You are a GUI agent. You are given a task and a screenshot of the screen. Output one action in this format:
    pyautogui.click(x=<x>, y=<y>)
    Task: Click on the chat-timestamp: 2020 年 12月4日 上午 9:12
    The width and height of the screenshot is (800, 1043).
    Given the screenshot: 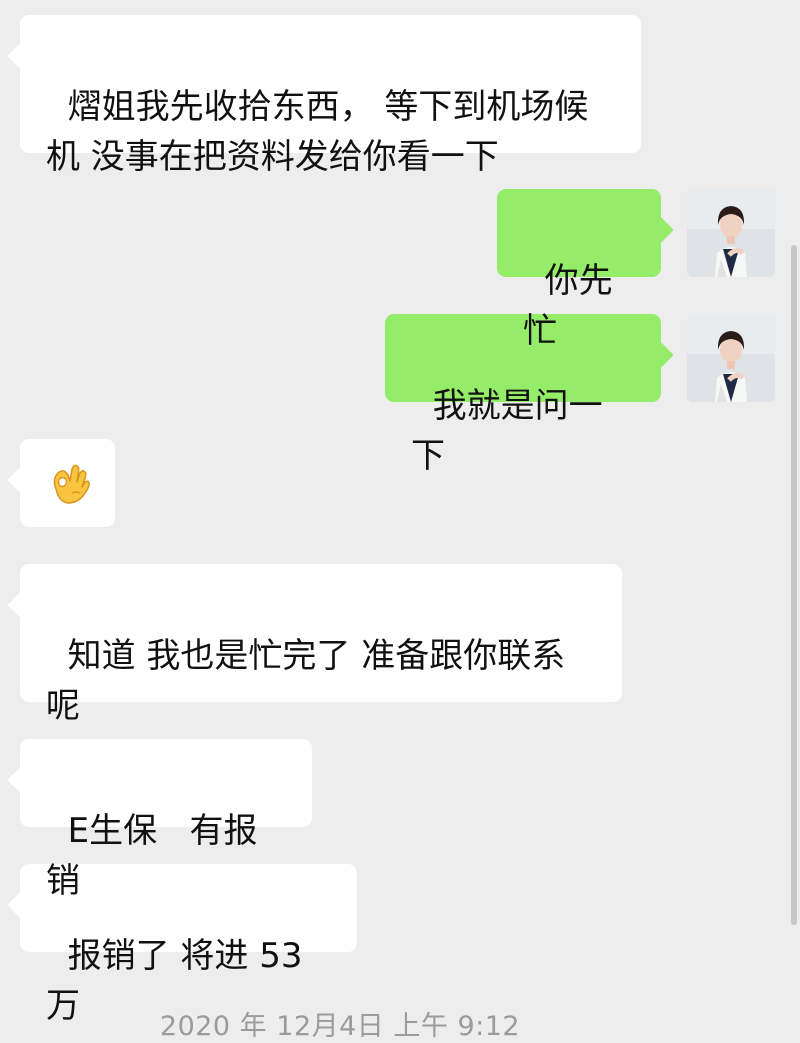 What is the action you would take?
    pyautogui.click(x=340, y=1026)
    